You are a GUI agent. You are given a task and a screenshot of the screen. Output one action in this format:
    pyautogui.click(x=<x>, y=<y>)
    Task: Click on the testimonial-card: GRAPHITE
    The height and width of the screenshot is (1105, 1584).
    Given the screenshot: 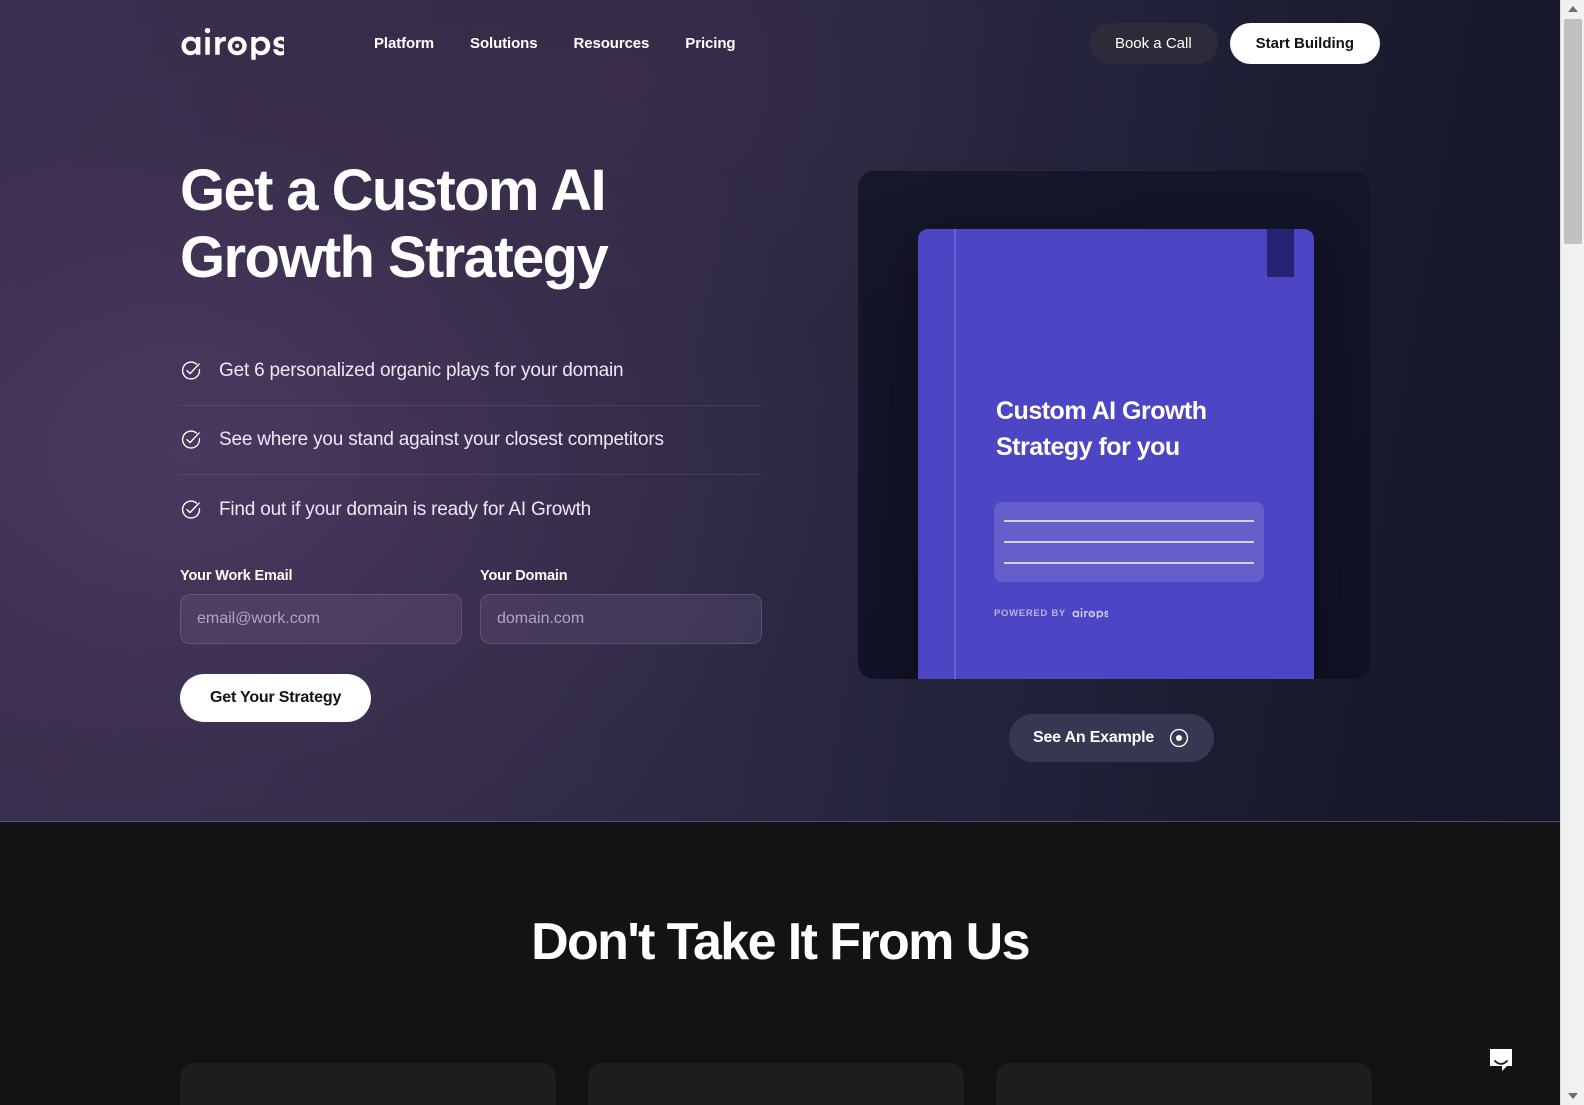 What is the action you would take?
    pyautogui.click(x=1184, y=1084)
    